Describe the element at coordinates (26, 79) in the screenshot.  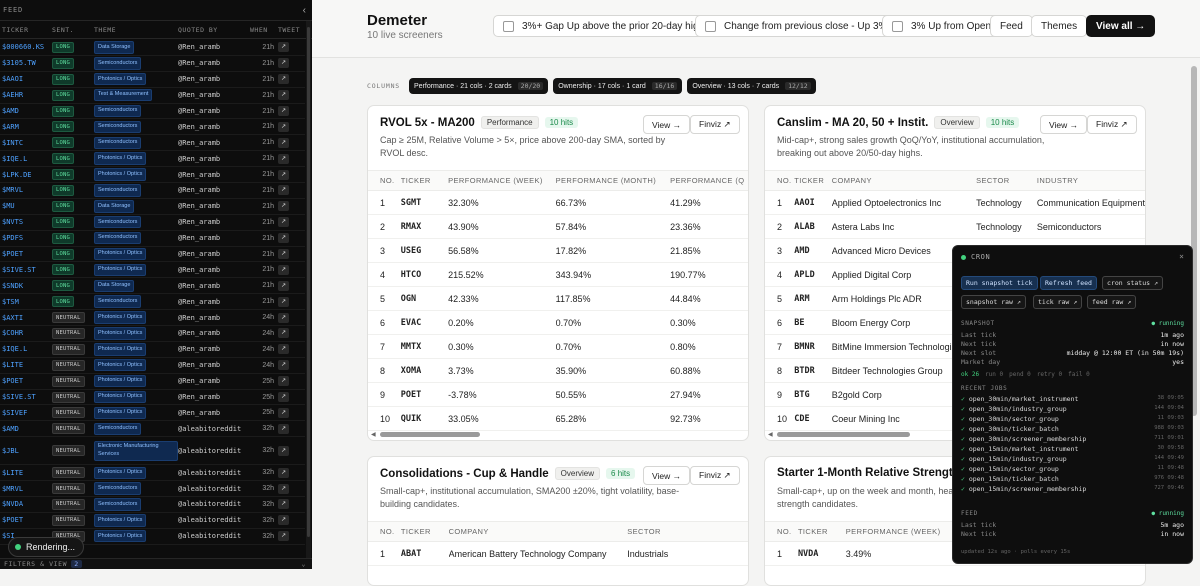
I see `feed-ticker: $AAOI` at that location.